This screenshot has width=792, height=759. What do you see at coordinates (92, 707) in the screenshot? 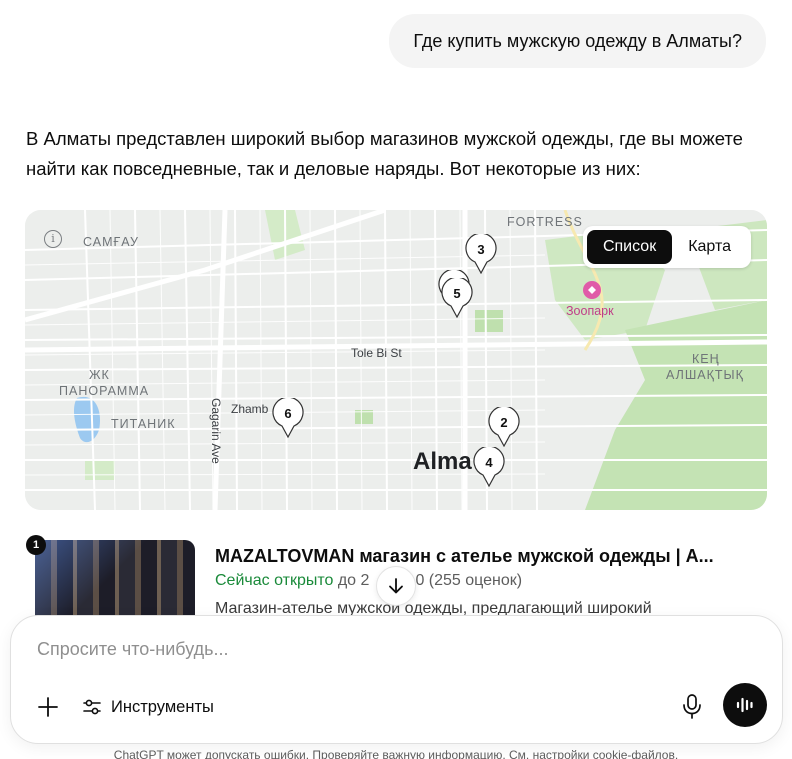
I see `sliders-icon` at bounding box center [92, 707].